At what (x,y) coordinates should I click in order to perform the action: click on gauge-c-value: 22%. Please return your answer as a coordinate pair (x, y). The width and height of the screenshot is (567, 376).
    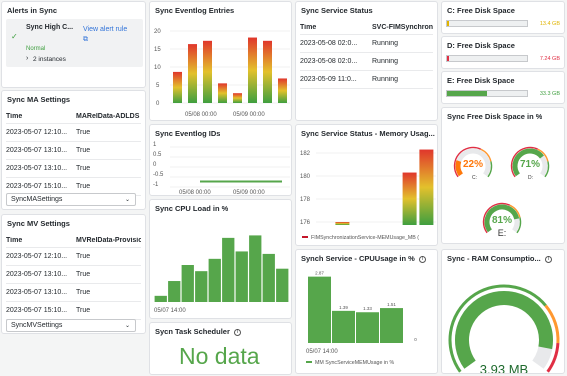
    Looking at the image, I should click on (473, 164).